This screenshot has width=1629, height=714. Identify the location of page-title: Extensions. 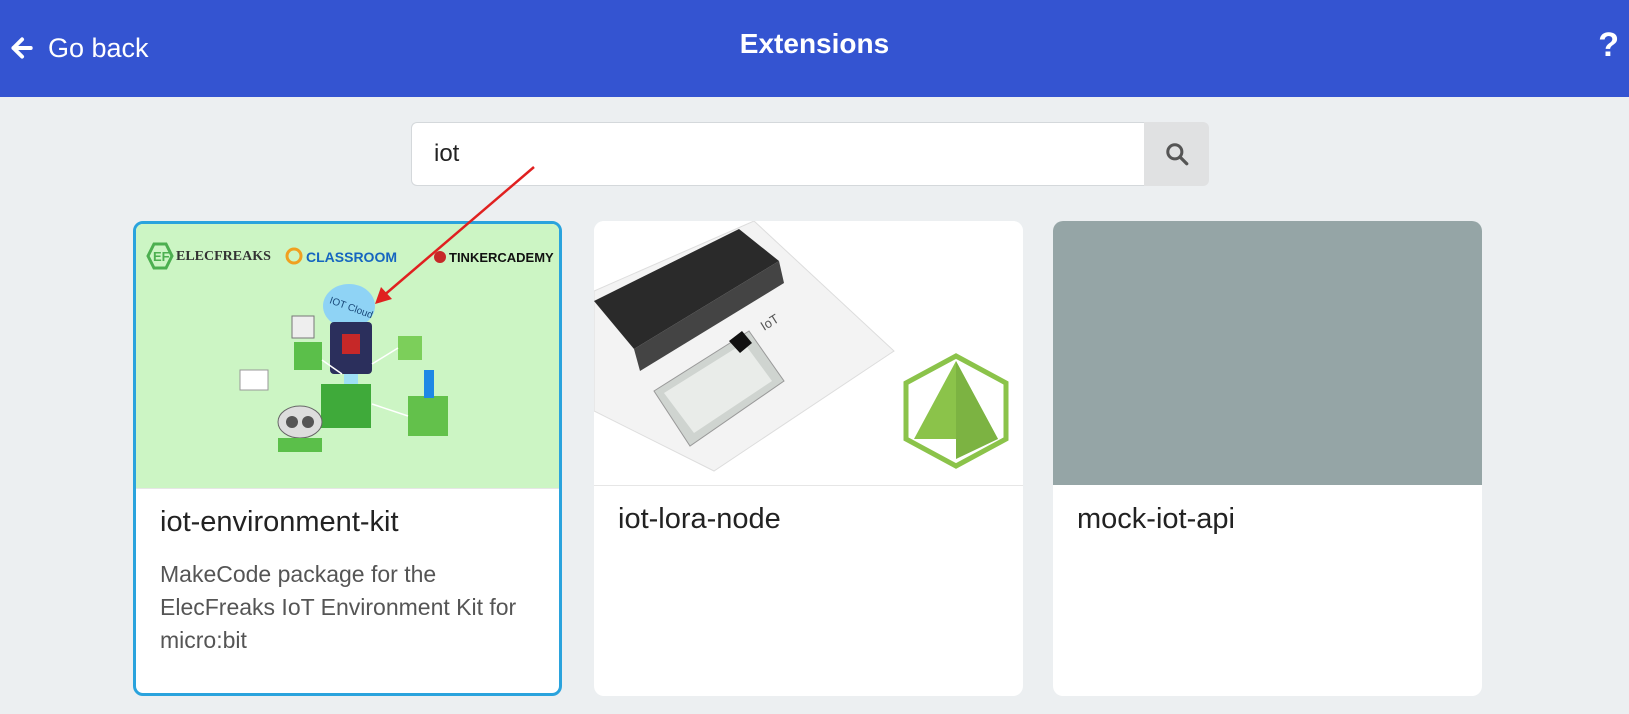
(814, 43).